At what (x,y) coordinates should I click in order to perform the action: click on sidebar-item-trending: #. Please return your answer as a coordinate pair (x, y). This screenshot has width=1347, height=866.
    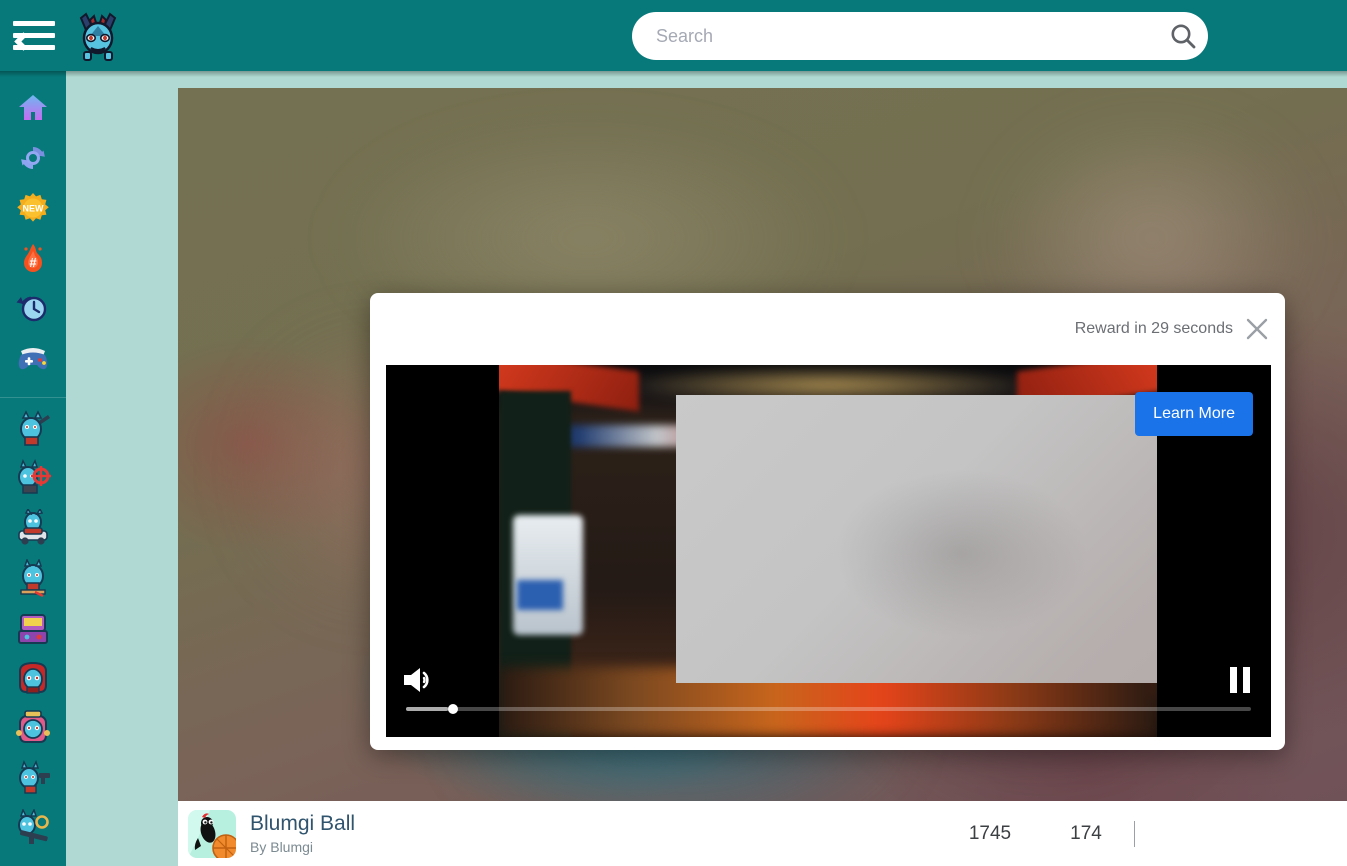
    Looking at the image, I should click on (33, 260).